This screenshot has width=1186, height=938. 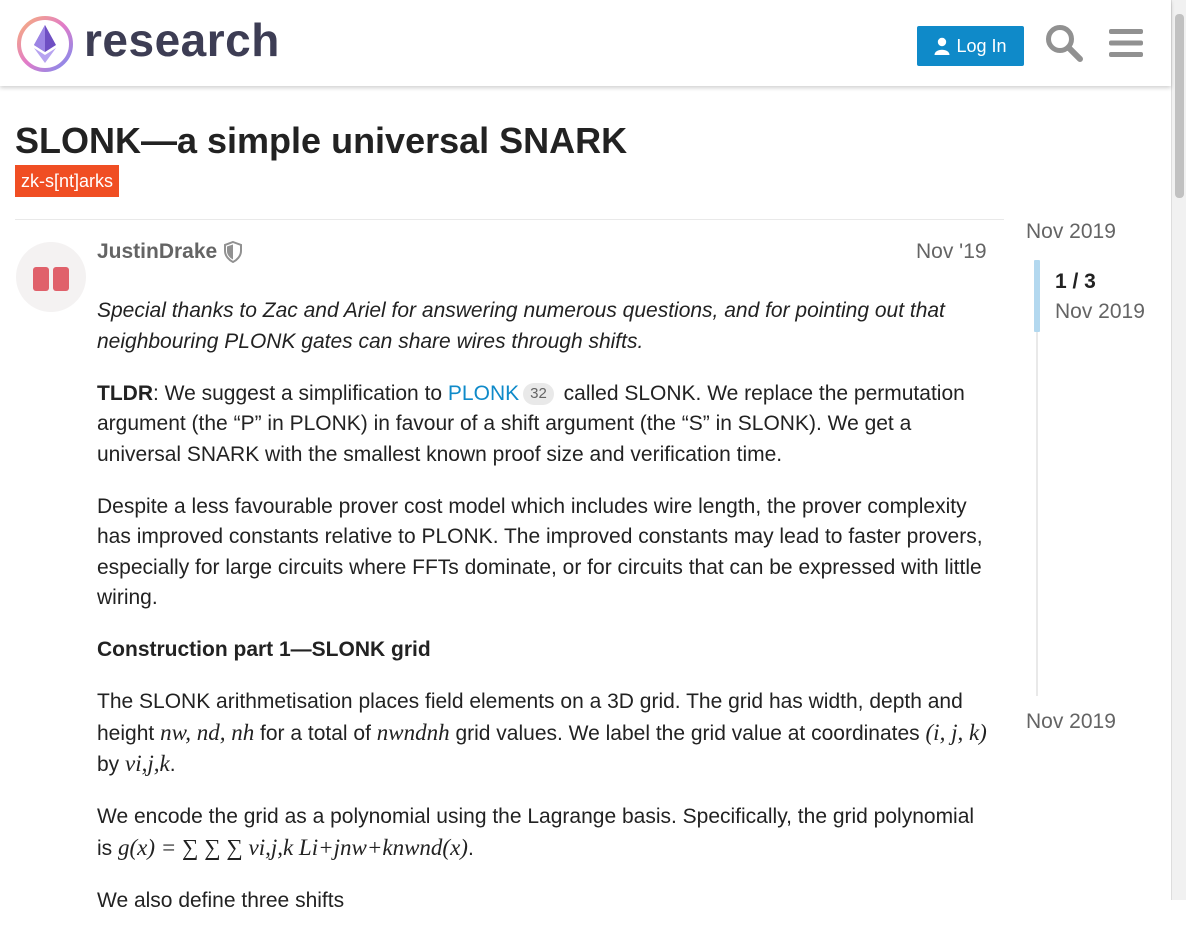 I want to click on section-heading: Construction part 1—SLONK grid, so click(x=264, y=649).